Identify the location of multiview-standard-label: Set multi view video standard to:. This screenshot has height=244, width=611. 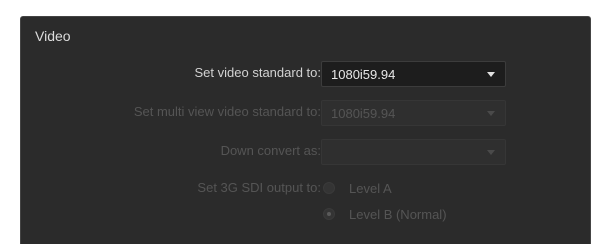
(227, 111).